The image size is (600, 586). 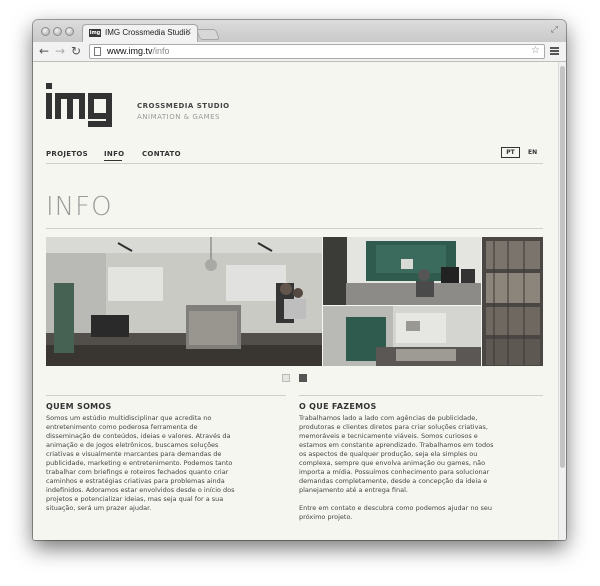 What do you see at coordinates (76, 51) in the screenshot?
I see `reload-icon: ↻` at bounding box center [76, 51].